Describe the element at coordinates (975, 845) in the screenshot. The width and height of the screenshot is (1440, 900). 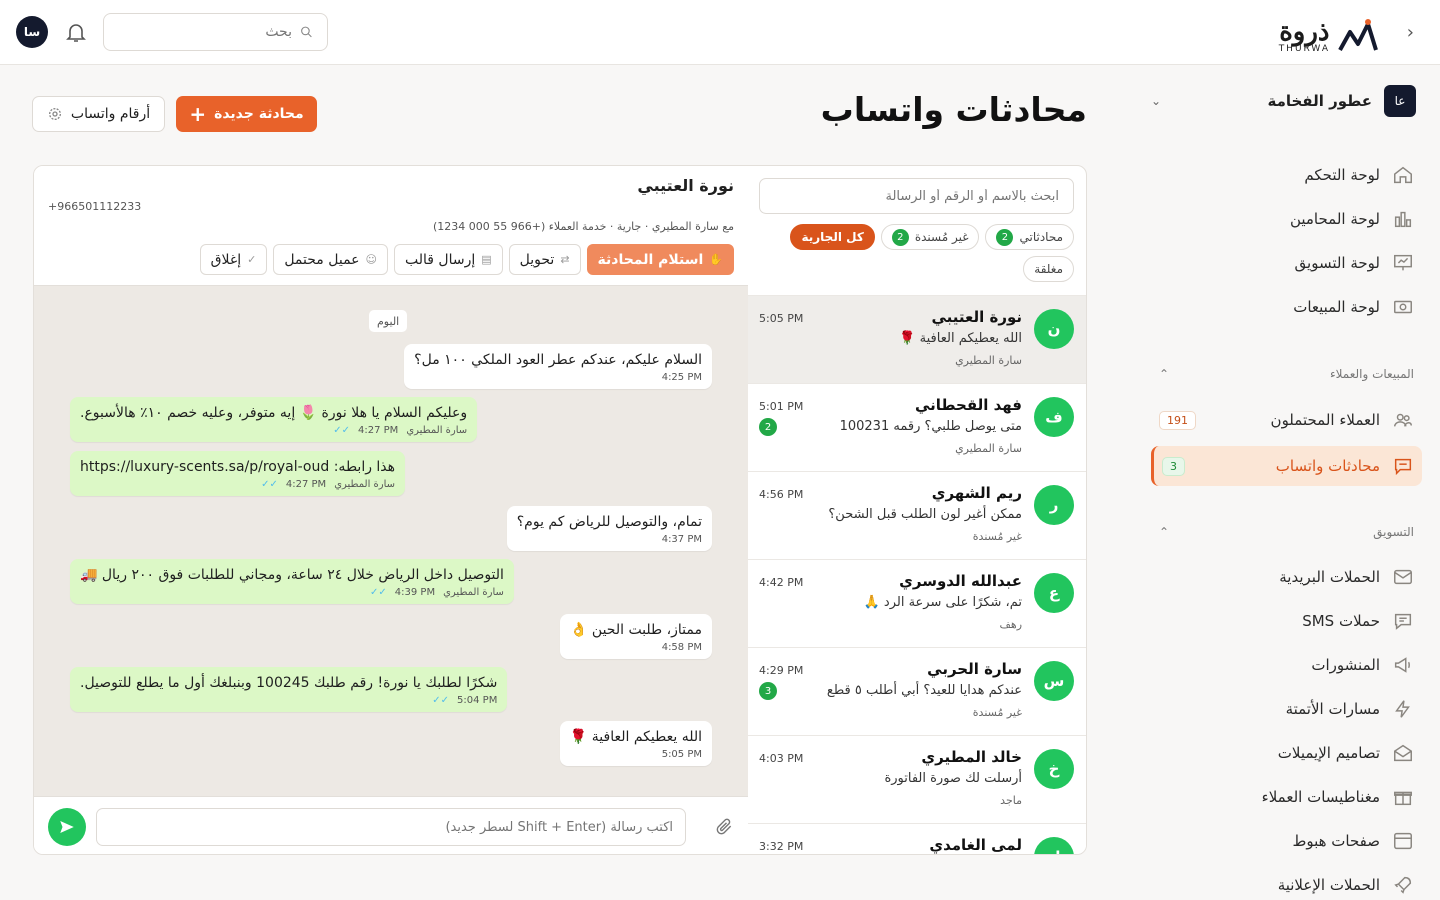
I see `contact-name: لمى الغامدي` at that location.